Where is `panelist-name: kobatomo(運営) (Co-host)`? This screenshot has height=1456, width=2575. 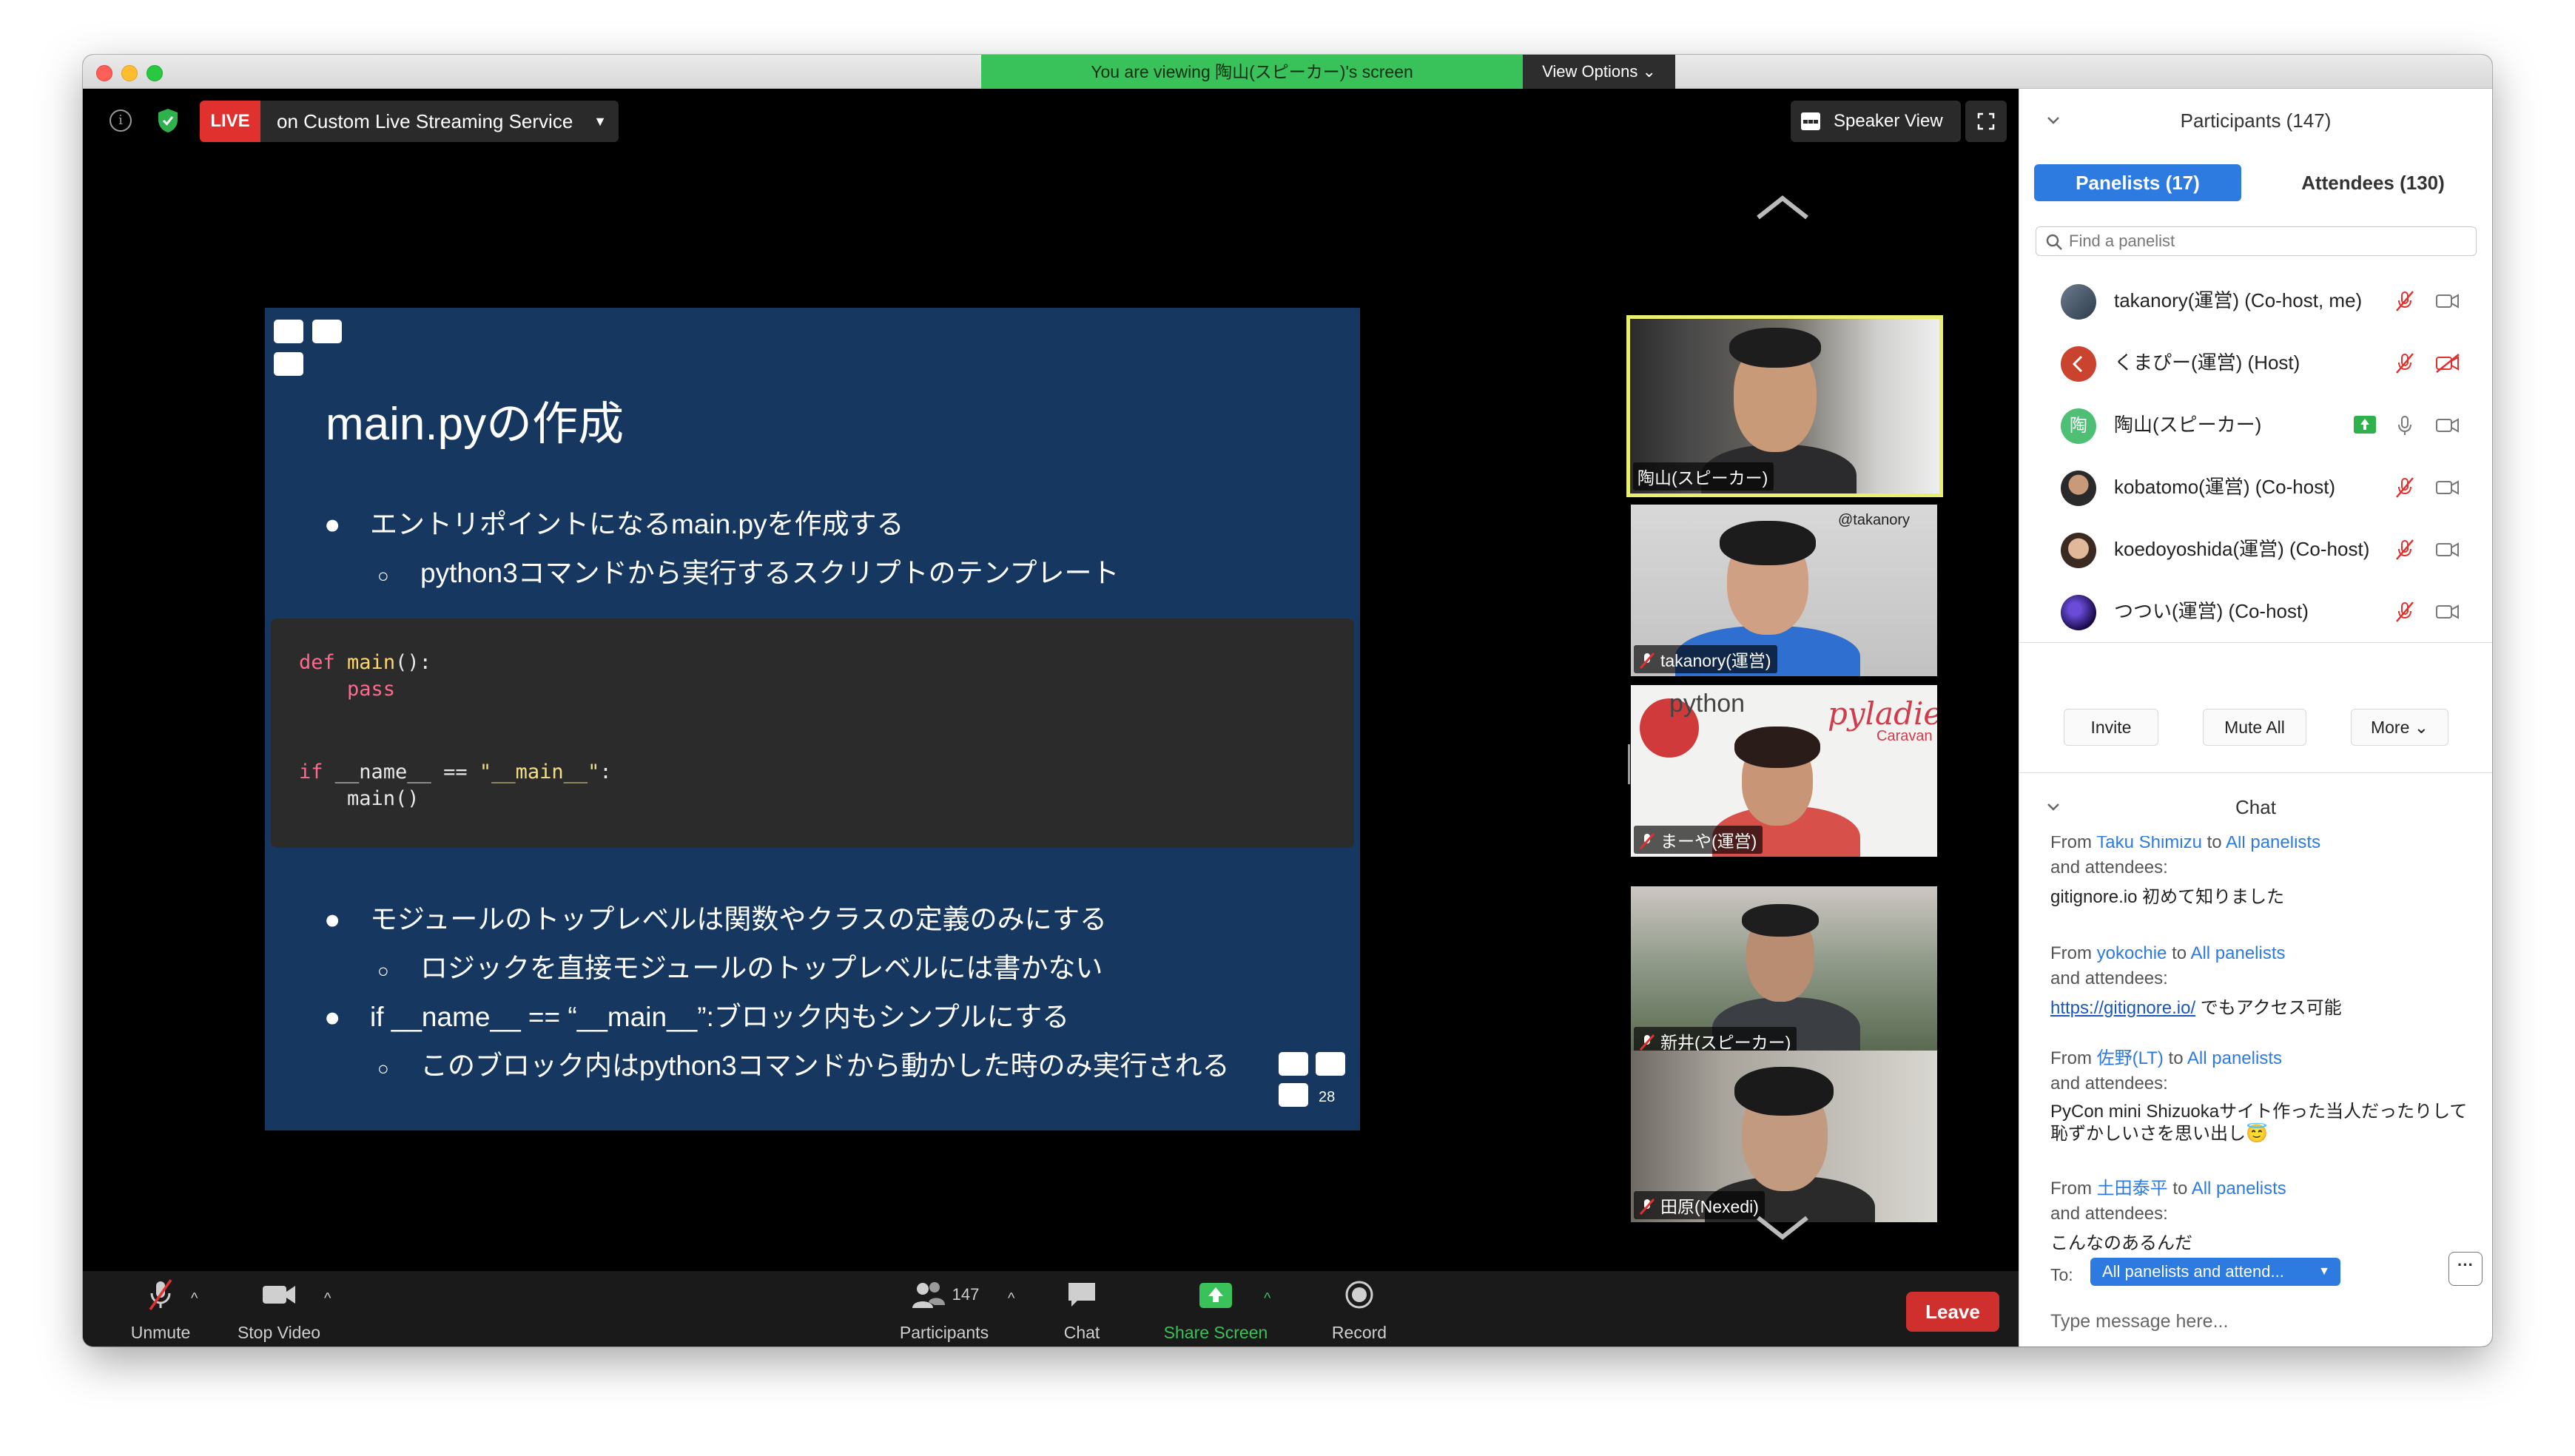
panelist-name: kobatomo(運営) (Co-host) is located at coordinates (2225, 487).